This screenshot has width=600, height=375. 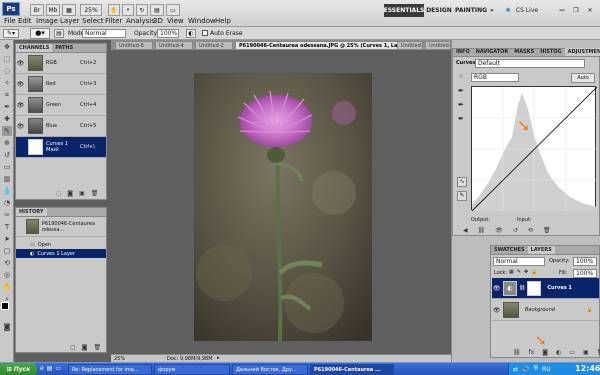 I want to click on tab-navigator: NAVIGATOR, so click(x=492, y=52).